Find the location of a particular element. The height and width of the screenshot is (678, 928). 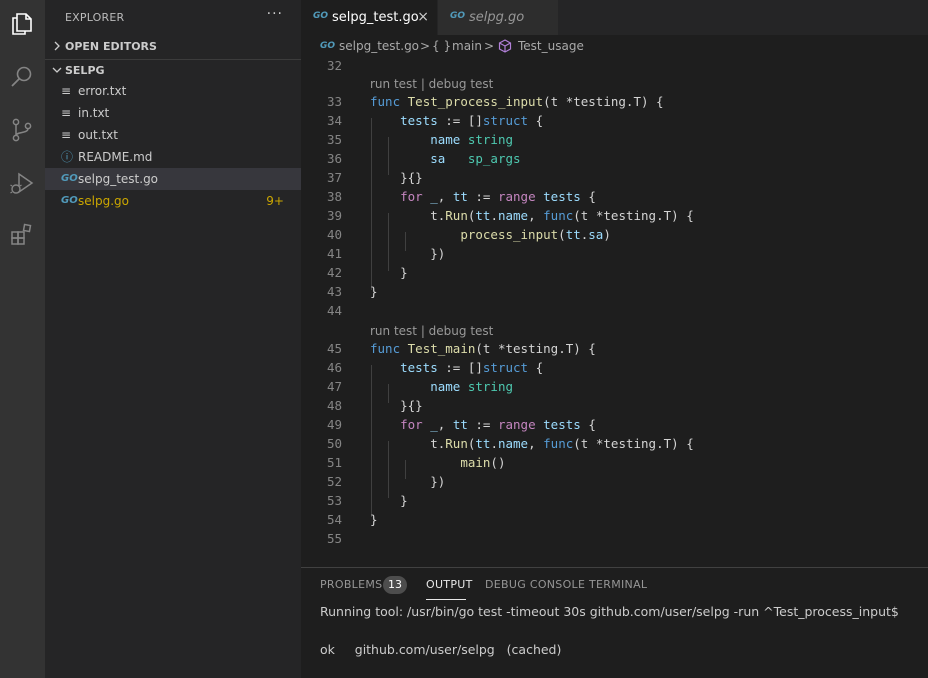

tab-selpg-go: GO selpg.go is located at coordinates (498, 17).